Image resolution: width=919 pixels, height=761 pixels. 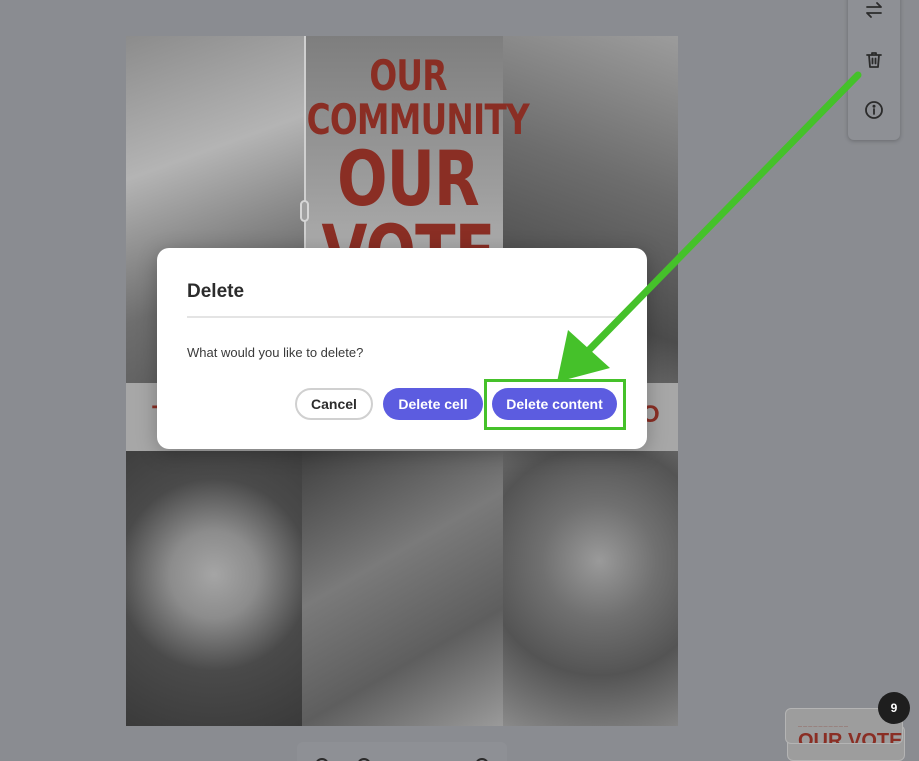 What do you see at coordinates (334, 404) in the screenshot?
I see `cancel-button: Cancel` at bounding box center [334, 404].